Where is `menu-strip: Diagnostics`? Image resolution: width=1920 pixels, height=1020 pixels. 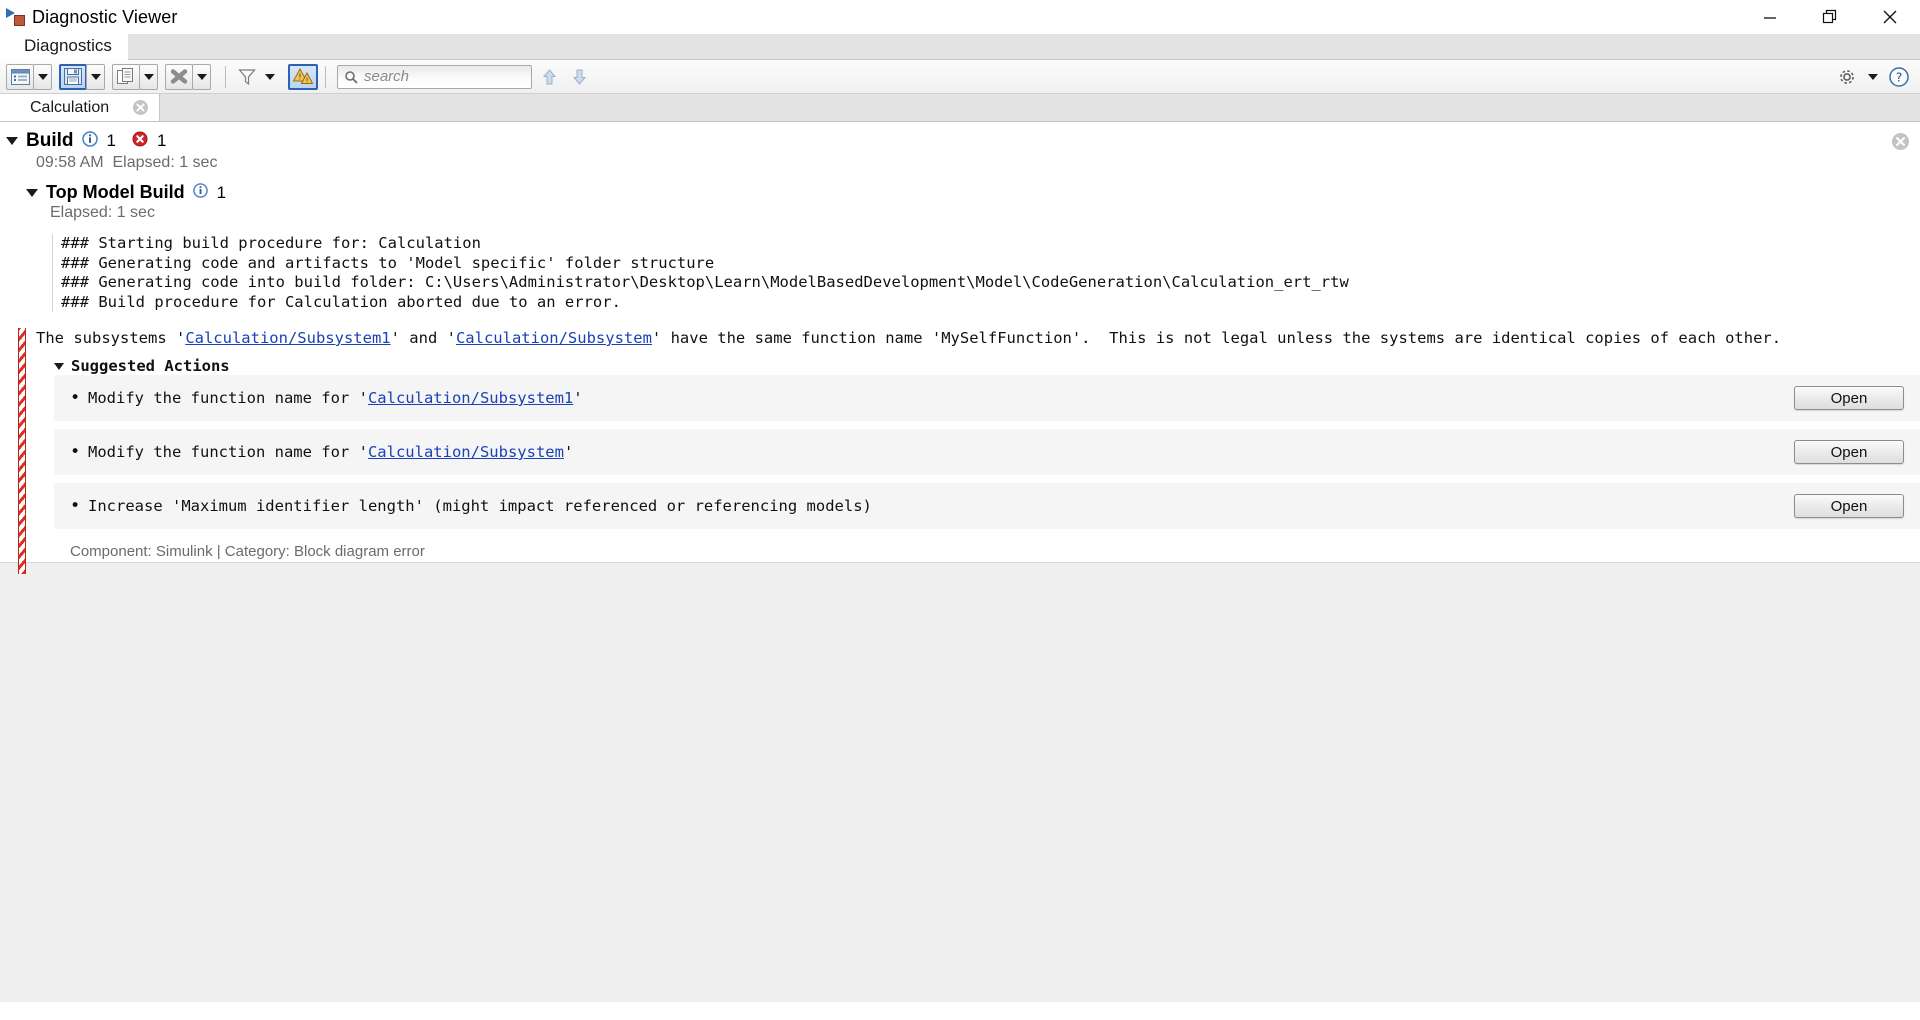
menu-strip: Diagnostics is located at coordinates (960, 47).